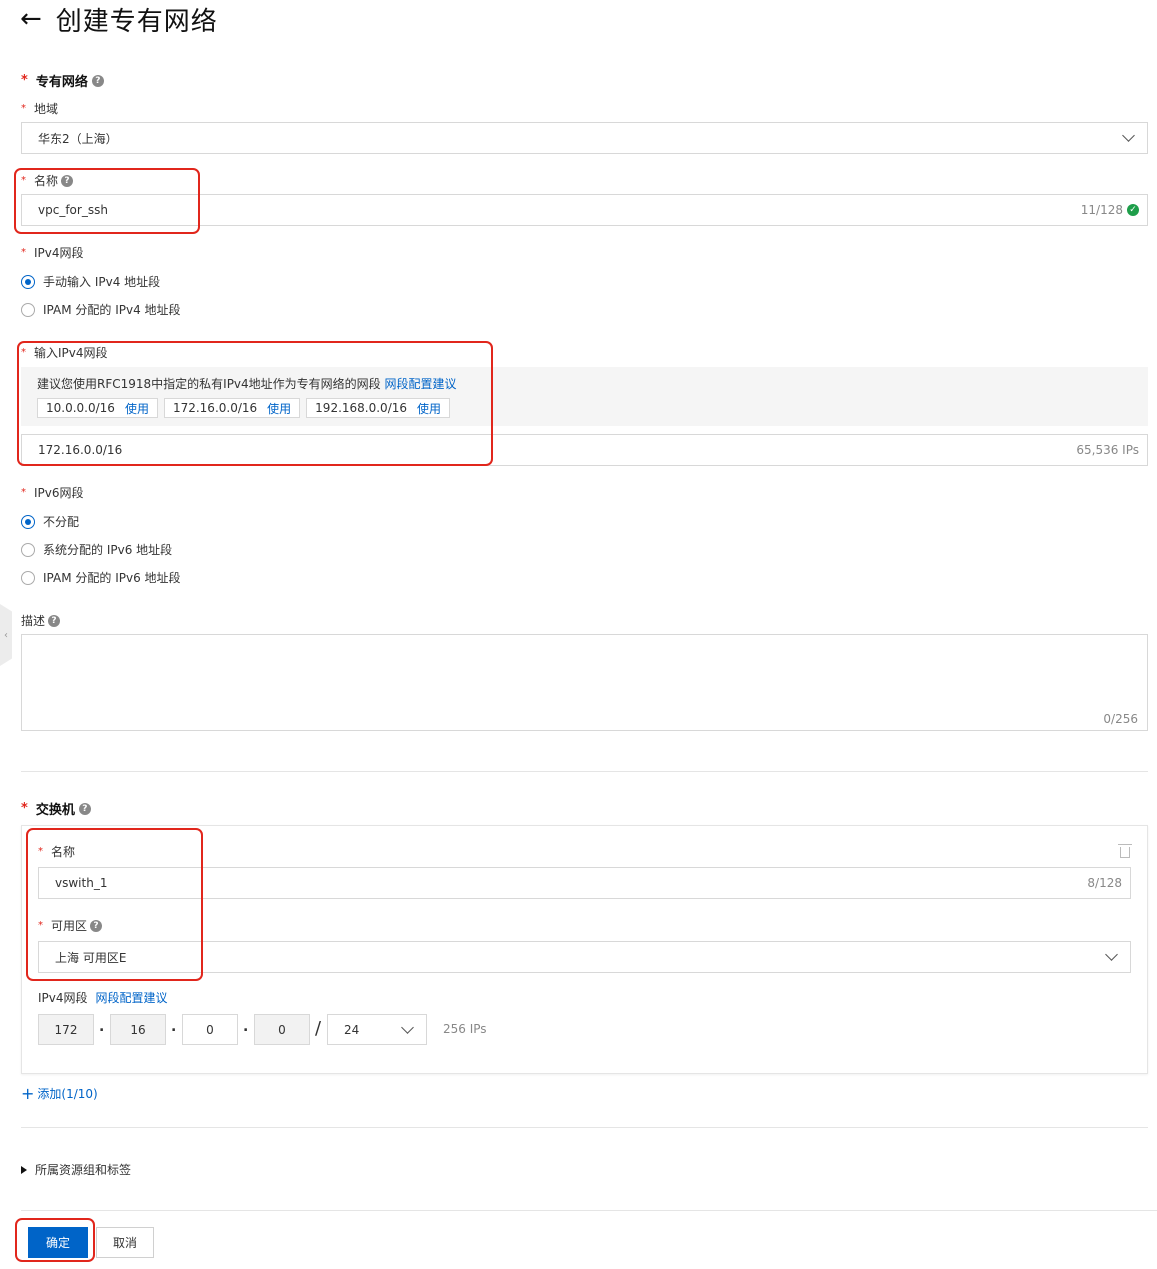 This screenshot has width=1157, height=1269. Describe the element at coordinates (55, 1240) in the screenshot. I see `highlight-box-confirm` at that location.